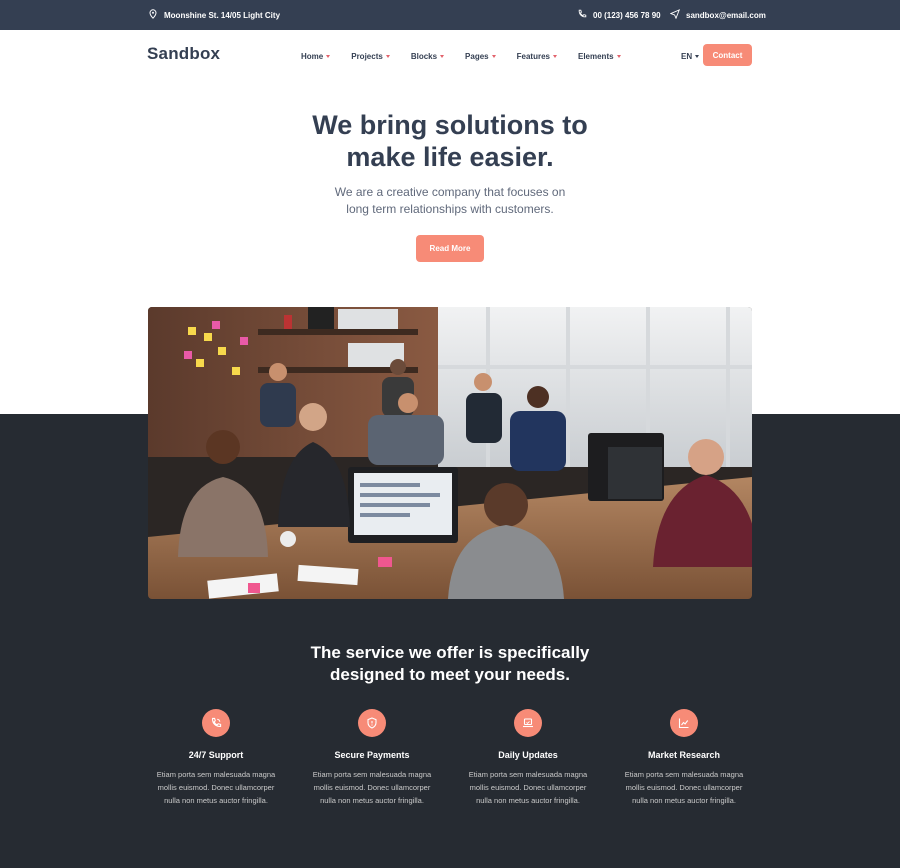 The width and height of the screenshot is (900, 868). What do you see at coordinates (450, 141) in the screenshot?
I see `hero-title: We bring solutions to make life easier.` at bounding box center [450, 141].